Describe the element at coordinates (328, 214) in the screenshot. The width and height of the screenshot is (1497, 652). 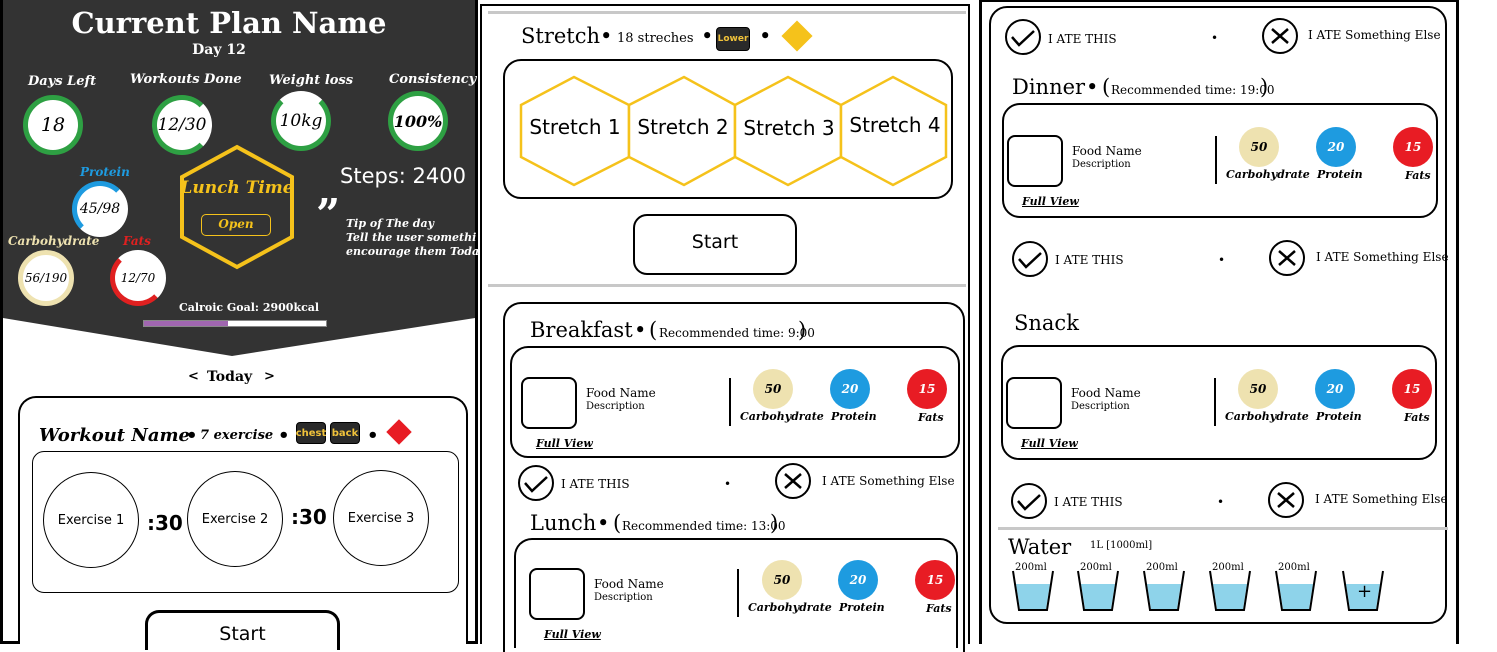
I see `quote-icon: ”` at that location.